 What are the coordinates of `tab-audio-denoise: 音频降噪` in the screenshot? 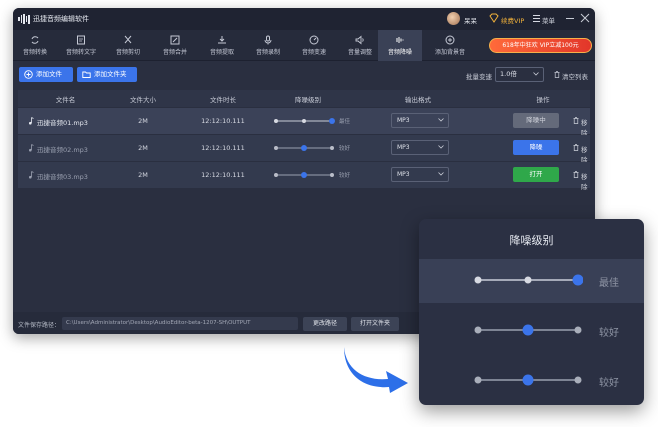 It's located at (400, 45).